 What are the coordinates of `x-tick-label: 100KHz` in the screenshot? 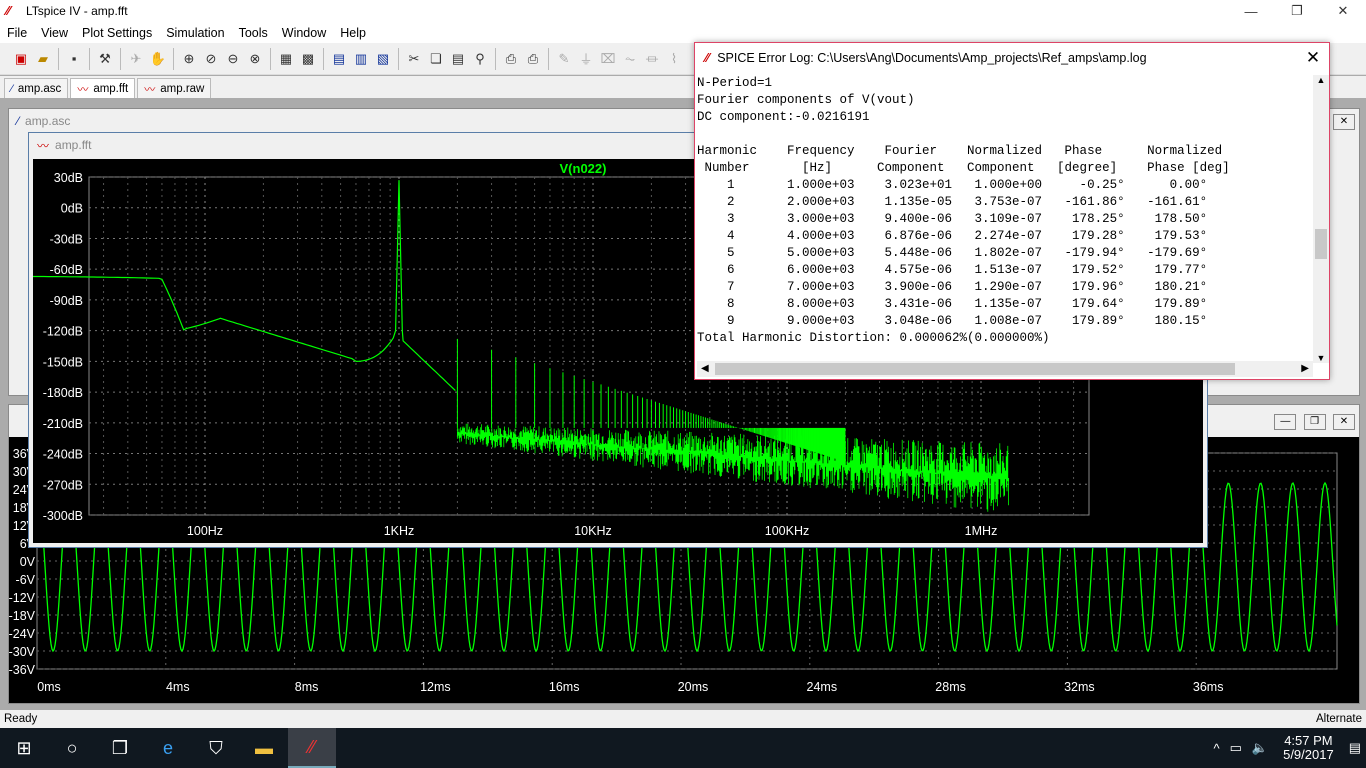 It's located at (787, 531).